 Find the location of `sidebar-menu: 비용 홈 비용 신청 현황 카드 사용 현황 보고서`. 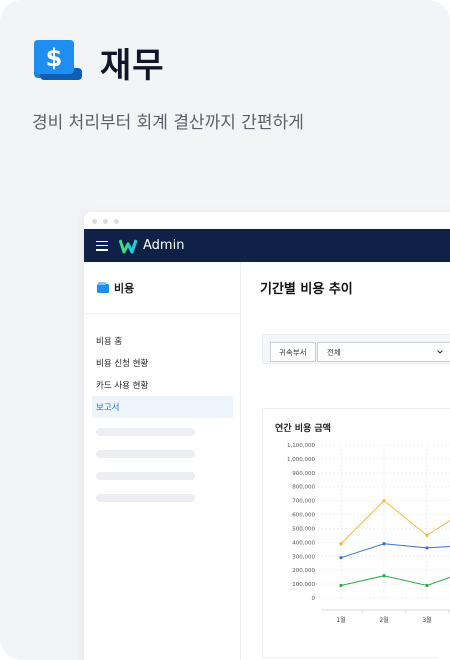

sidebar-menu: 비용 홈 비용 신청 현황 카드 사용 현황 보고서 is located at coordinates (162, 408).